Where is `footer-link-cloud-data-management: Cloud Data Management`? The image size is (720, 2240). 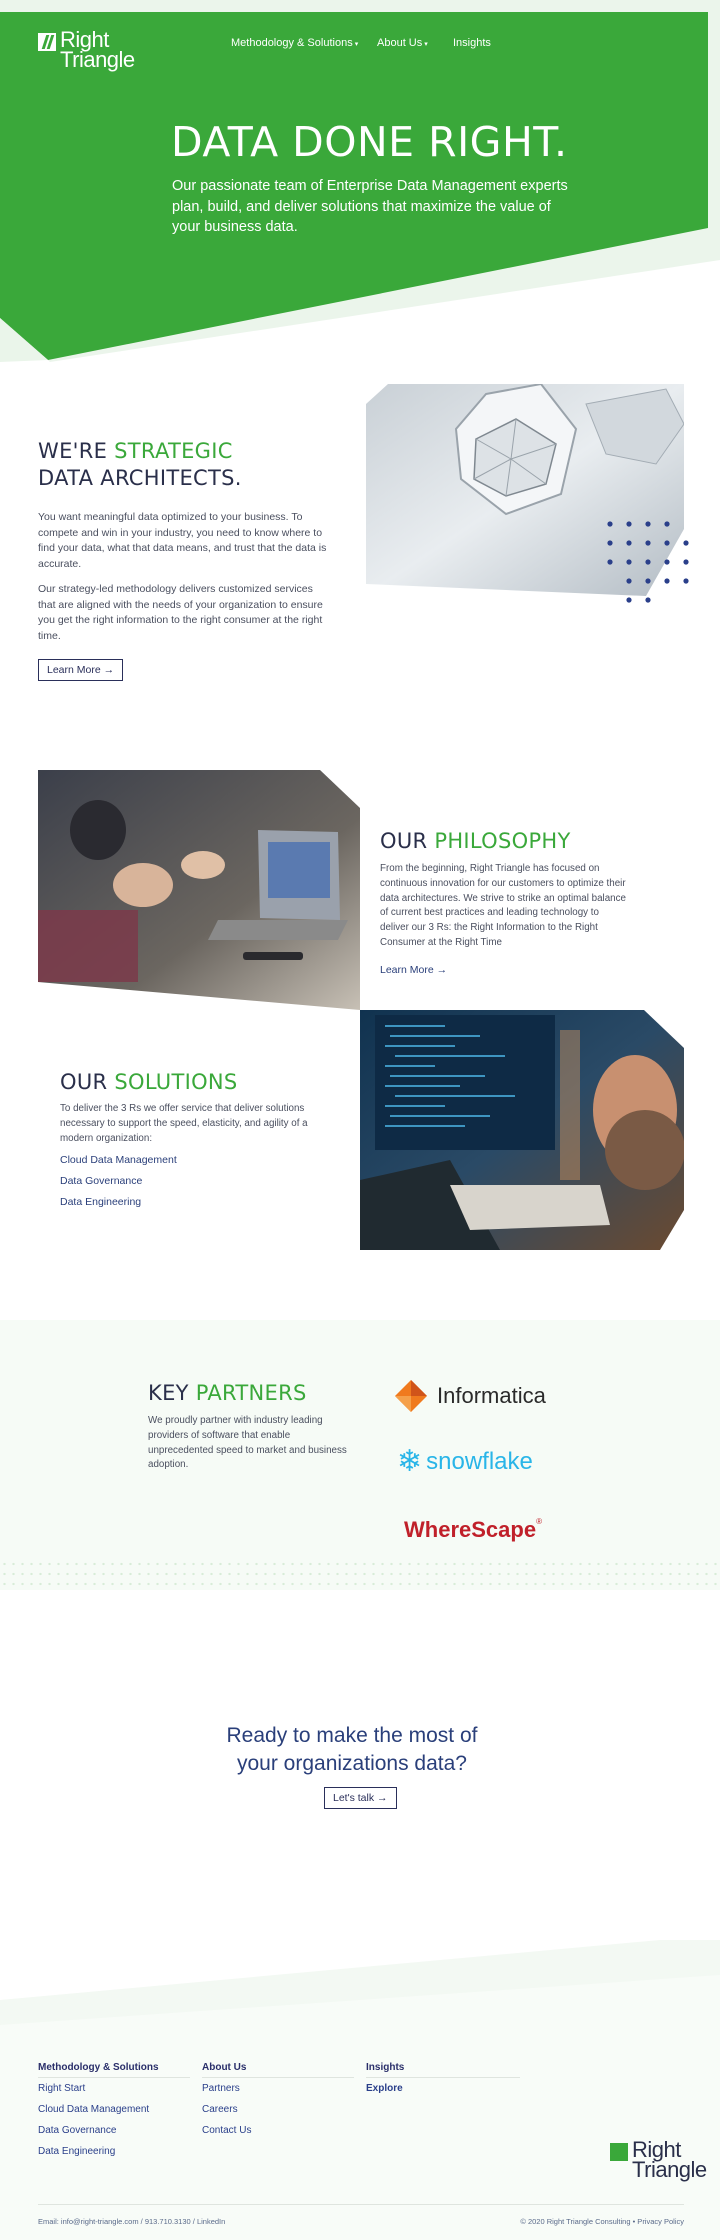
footer-link-cloud-data-management: Cloud Data Management is located at coordinates (93, 2109).